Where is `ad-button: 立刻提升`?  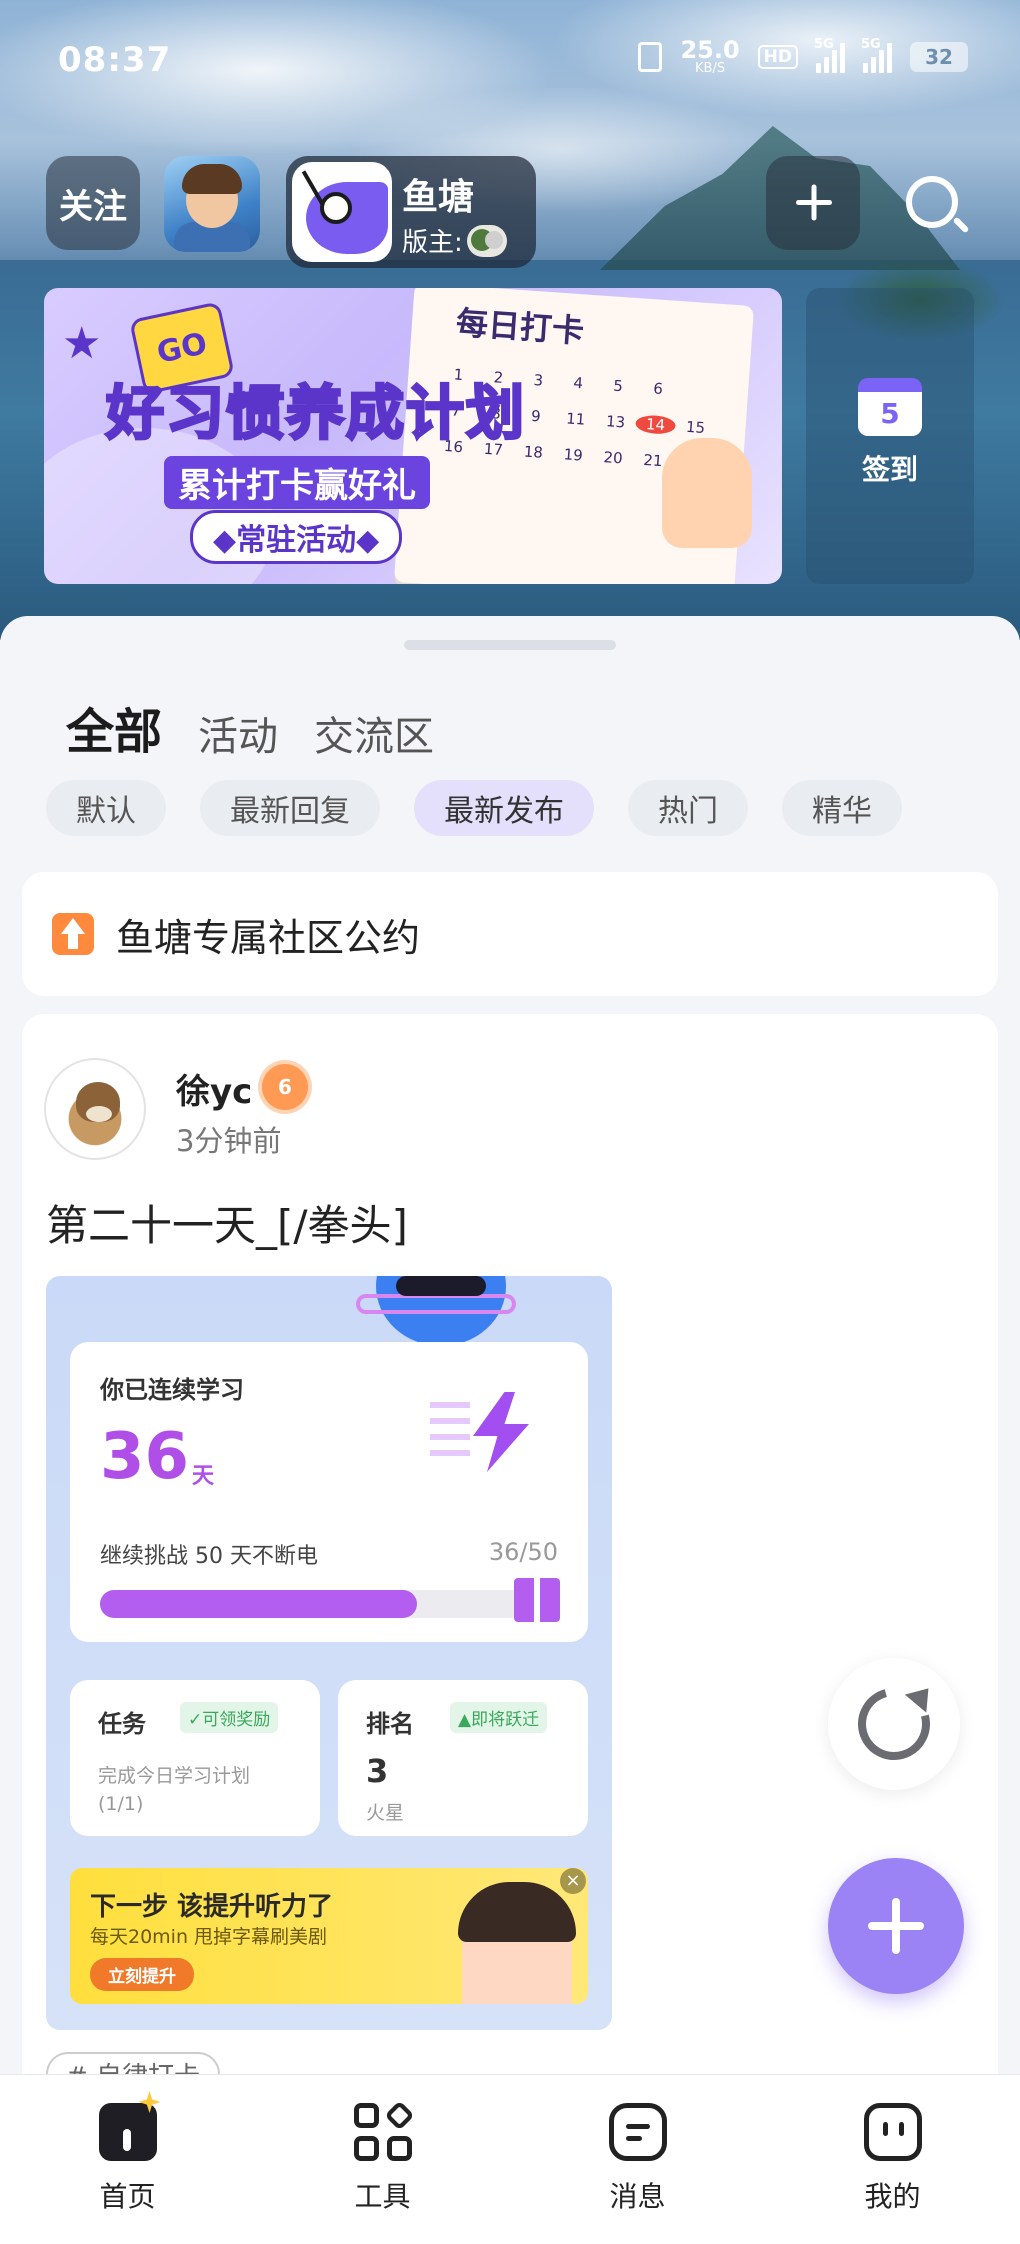
ad-button: 立刻提升 is located at coordinates (142, 1974).